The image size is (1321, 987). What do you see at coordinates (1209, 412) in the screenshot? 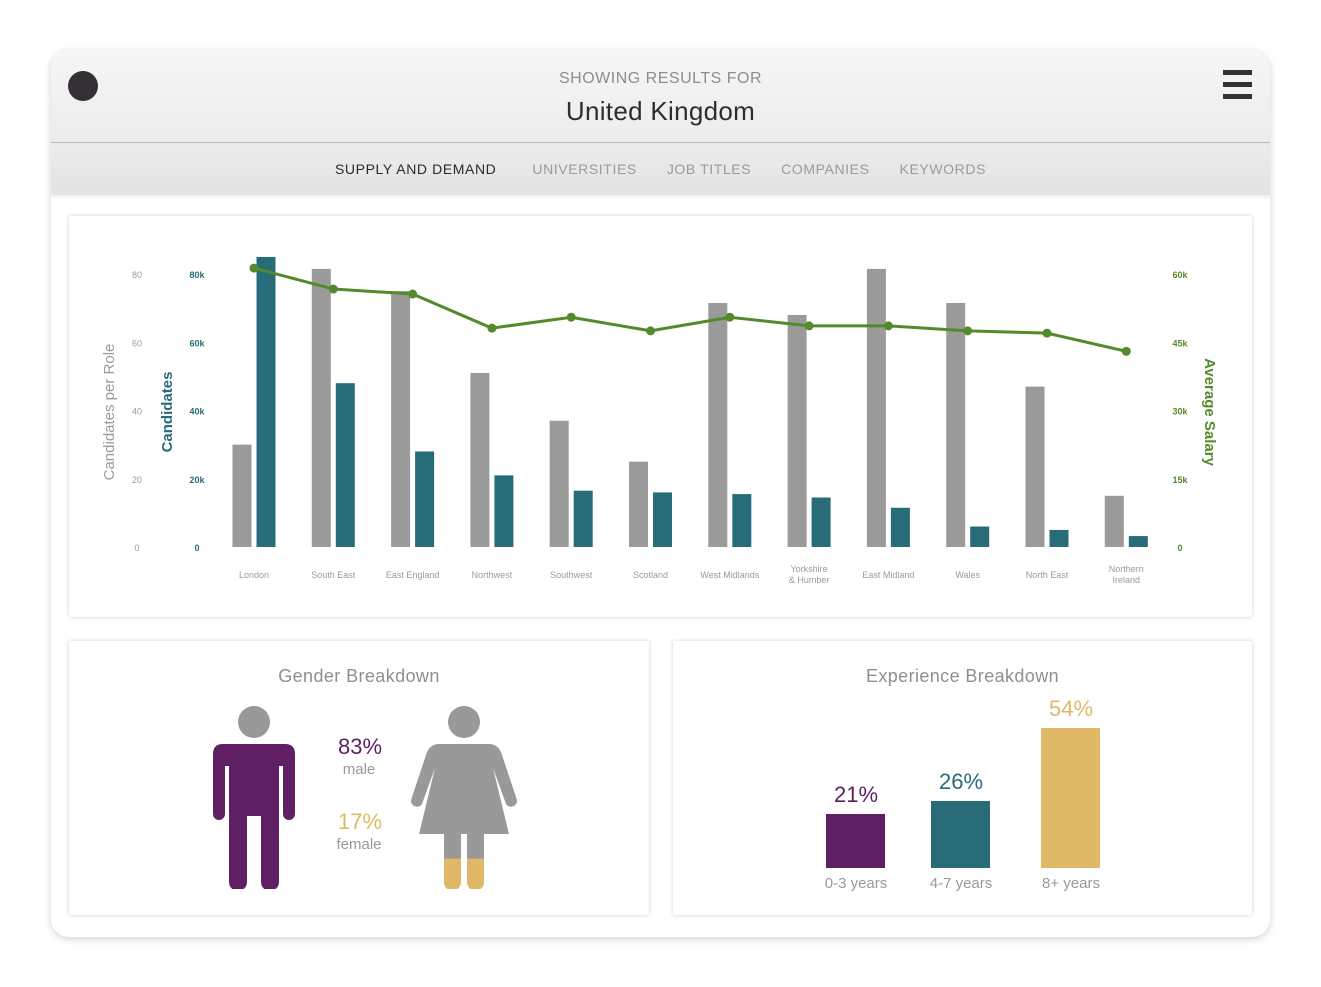
I see `axis-label-average-salary: Average Salary` at bounding box center [1209, 412].